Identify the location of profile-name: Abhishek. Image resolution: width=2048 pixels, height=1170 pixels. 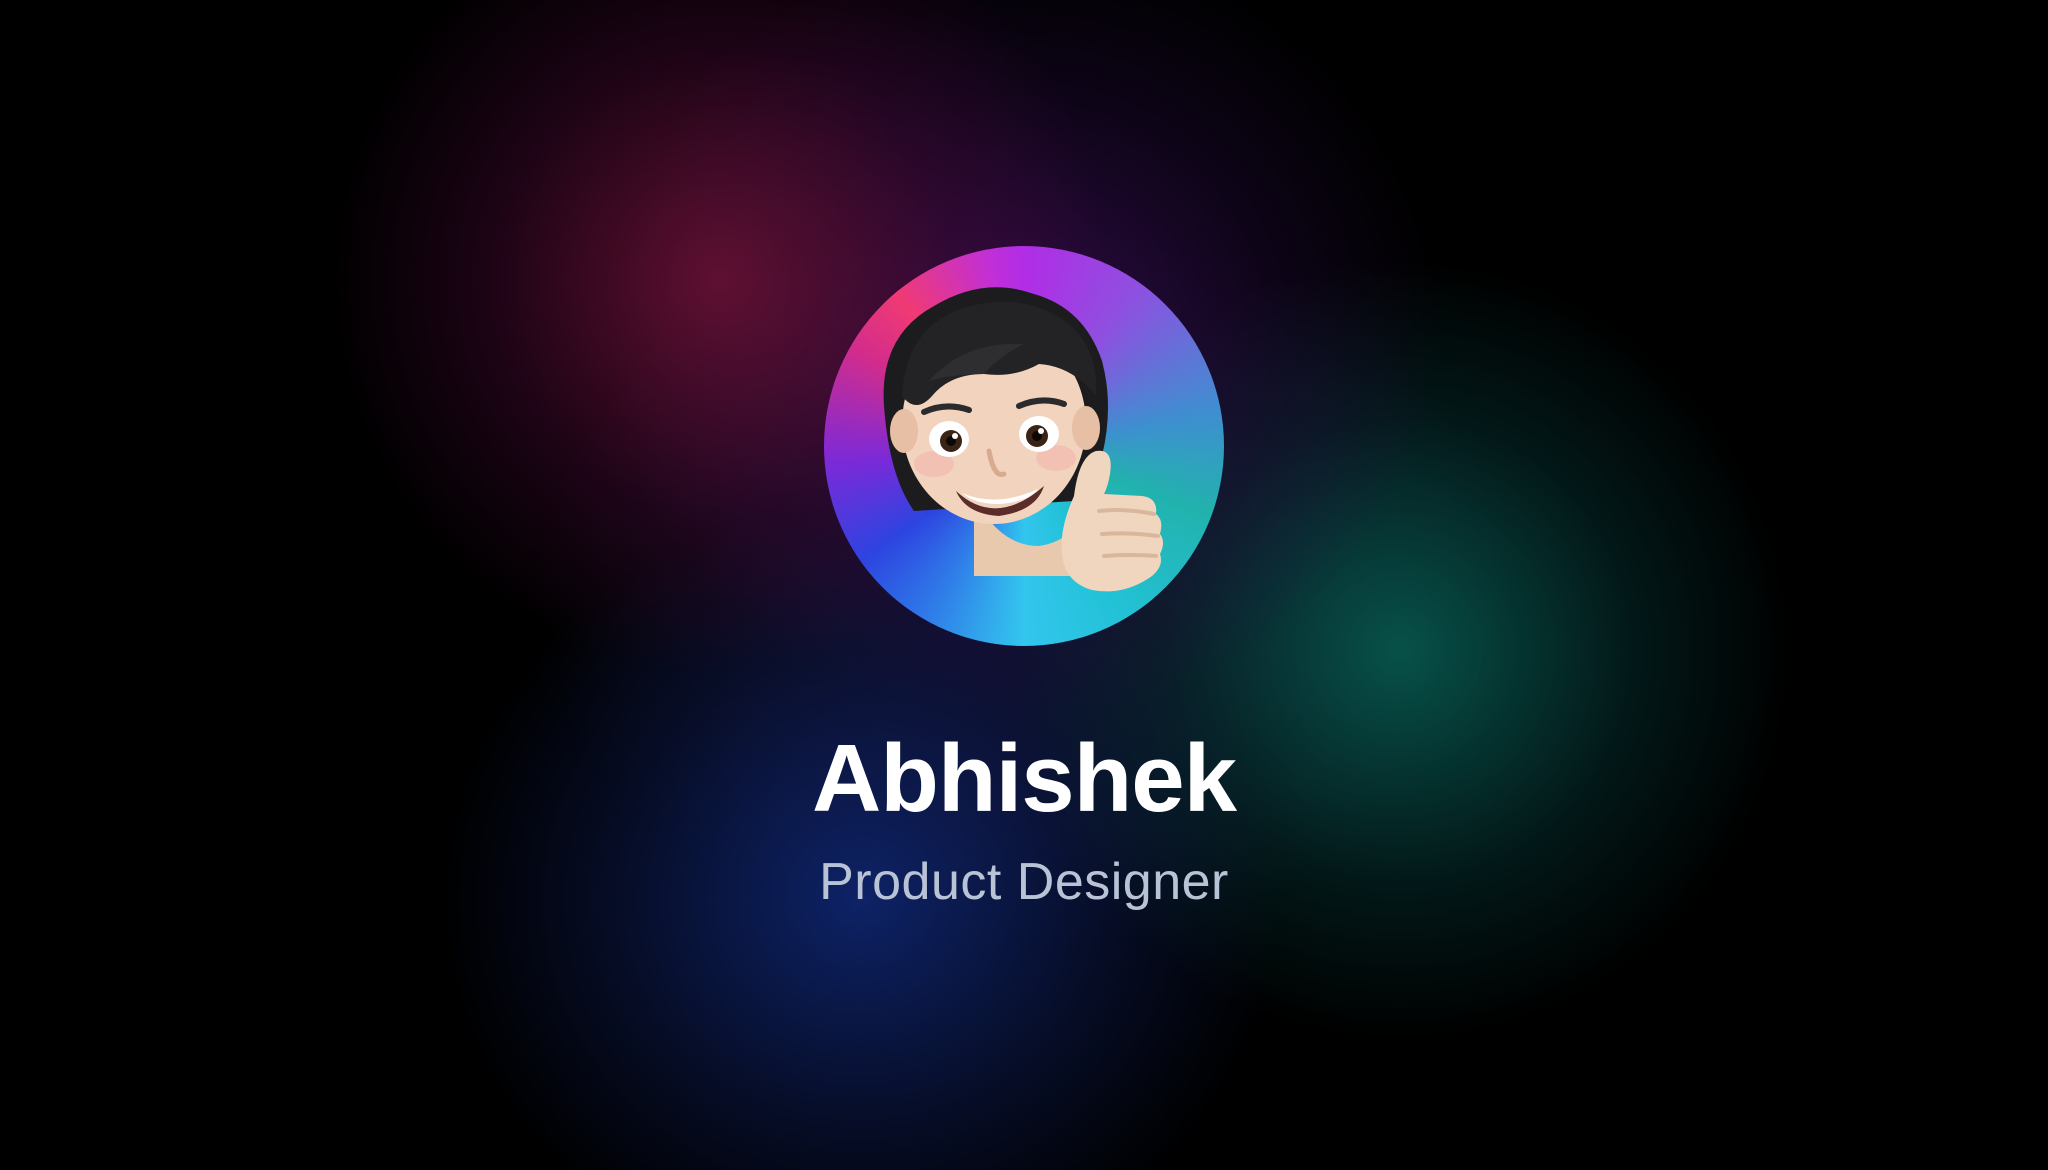
(1024, 778).